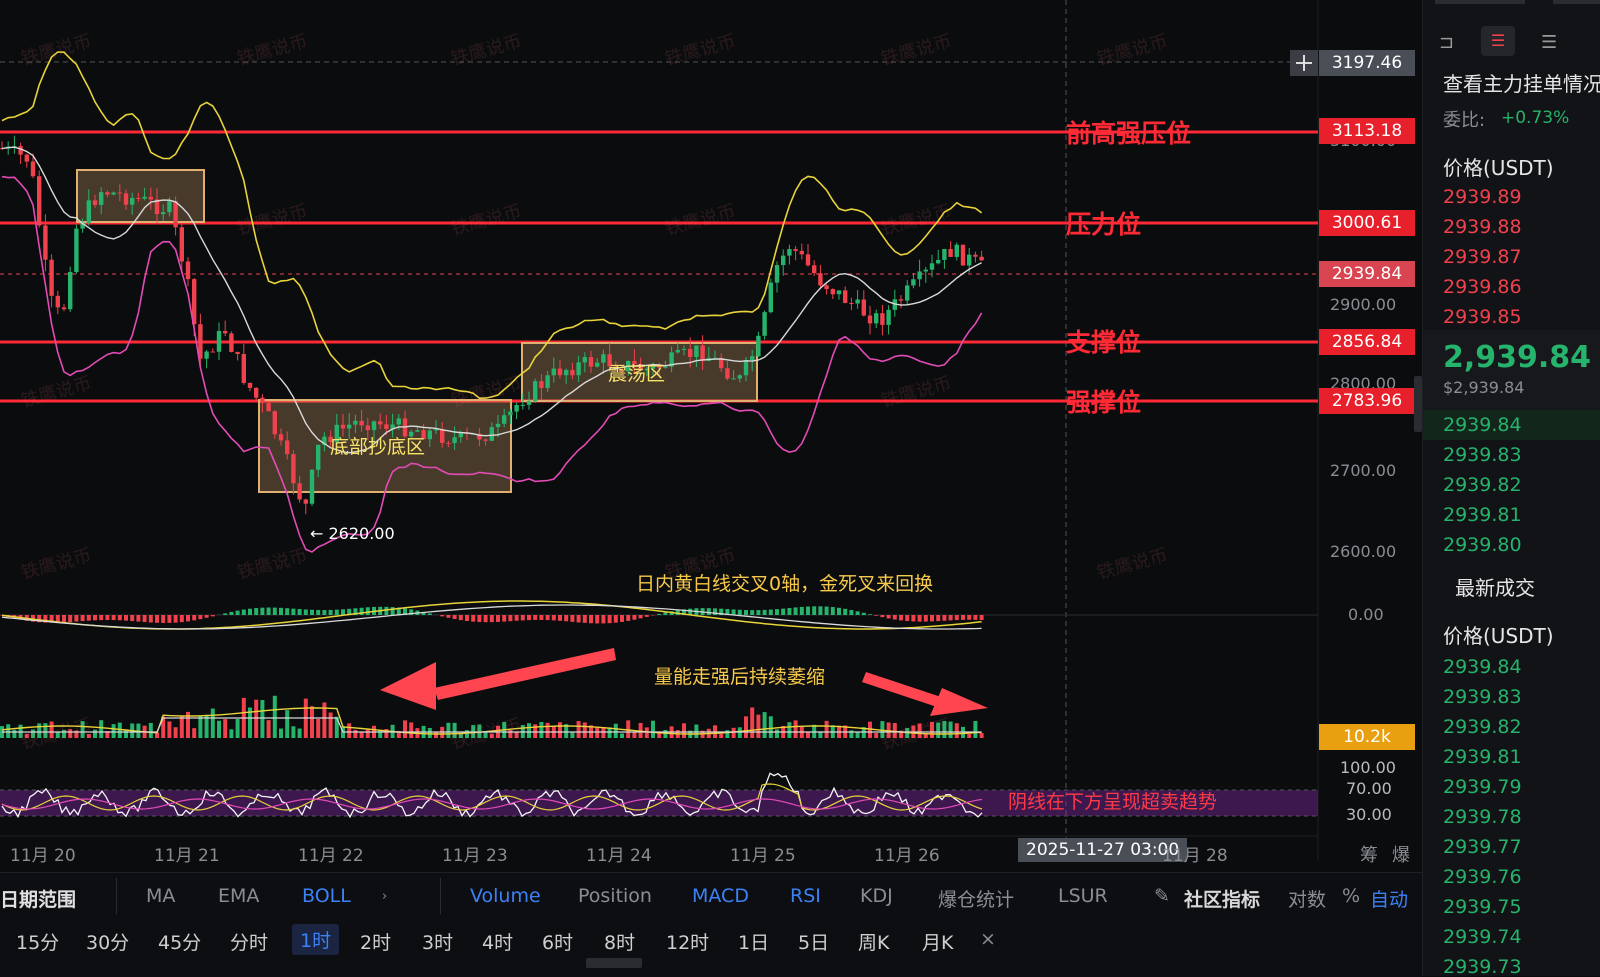 This screenshot has height=977, width=1600. I want to click on indicator-kdj: KDJ, so click(876, 896).